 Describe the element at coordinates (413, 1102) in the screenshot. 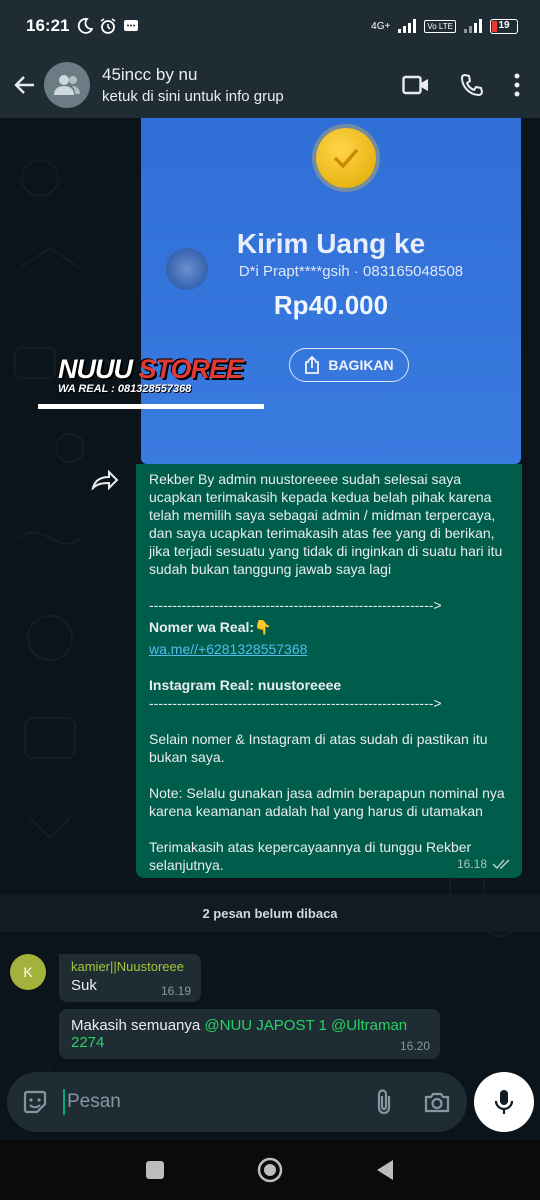

I see `composer-actions` at that location.